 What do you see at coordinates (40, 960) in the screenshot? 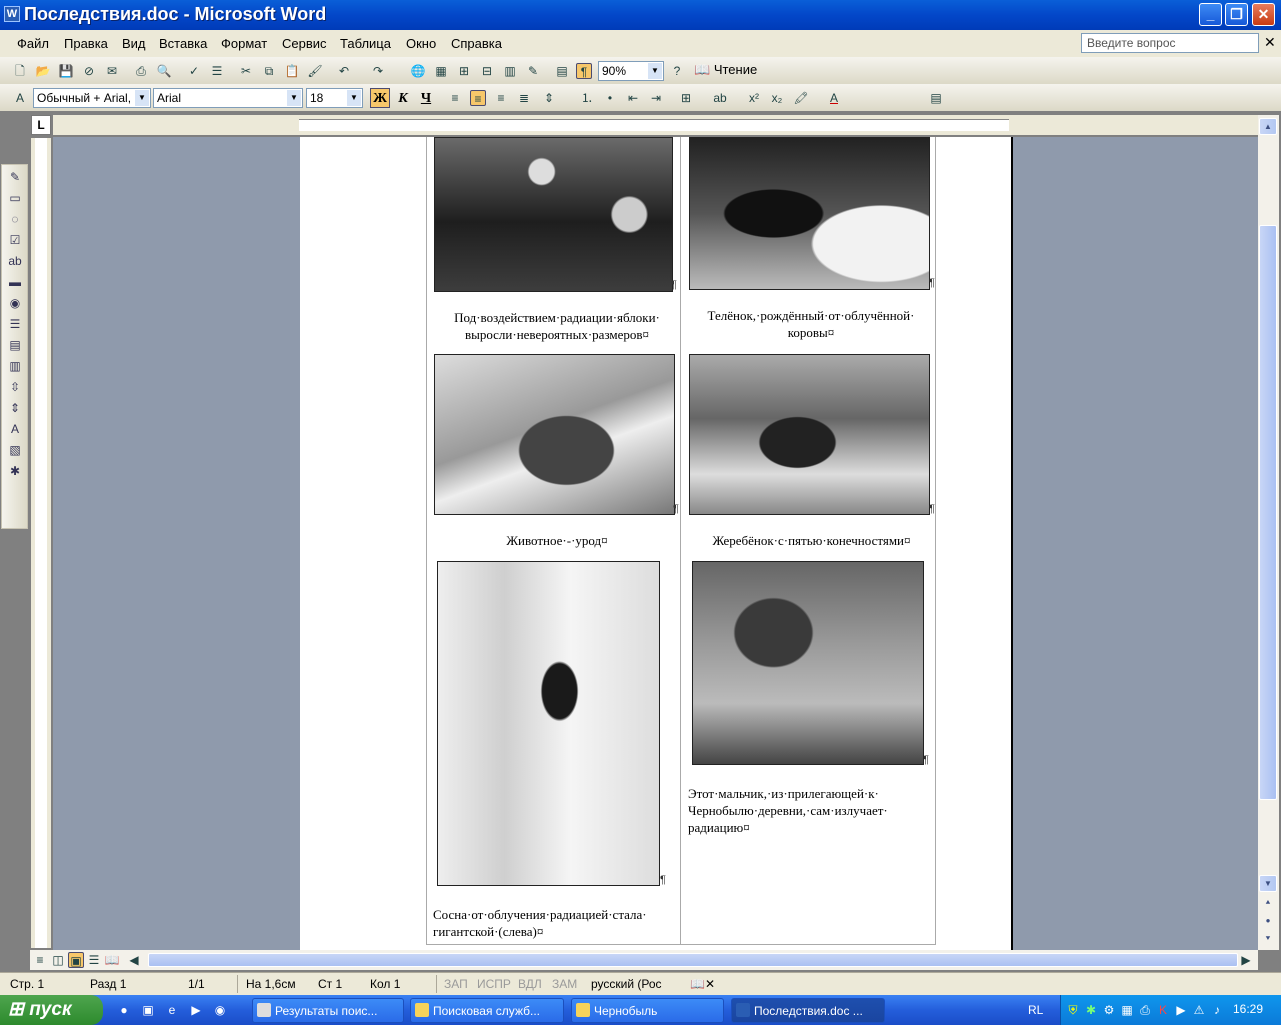
I see `normal-view-icon: ≡` at bounding box center [40, 960].